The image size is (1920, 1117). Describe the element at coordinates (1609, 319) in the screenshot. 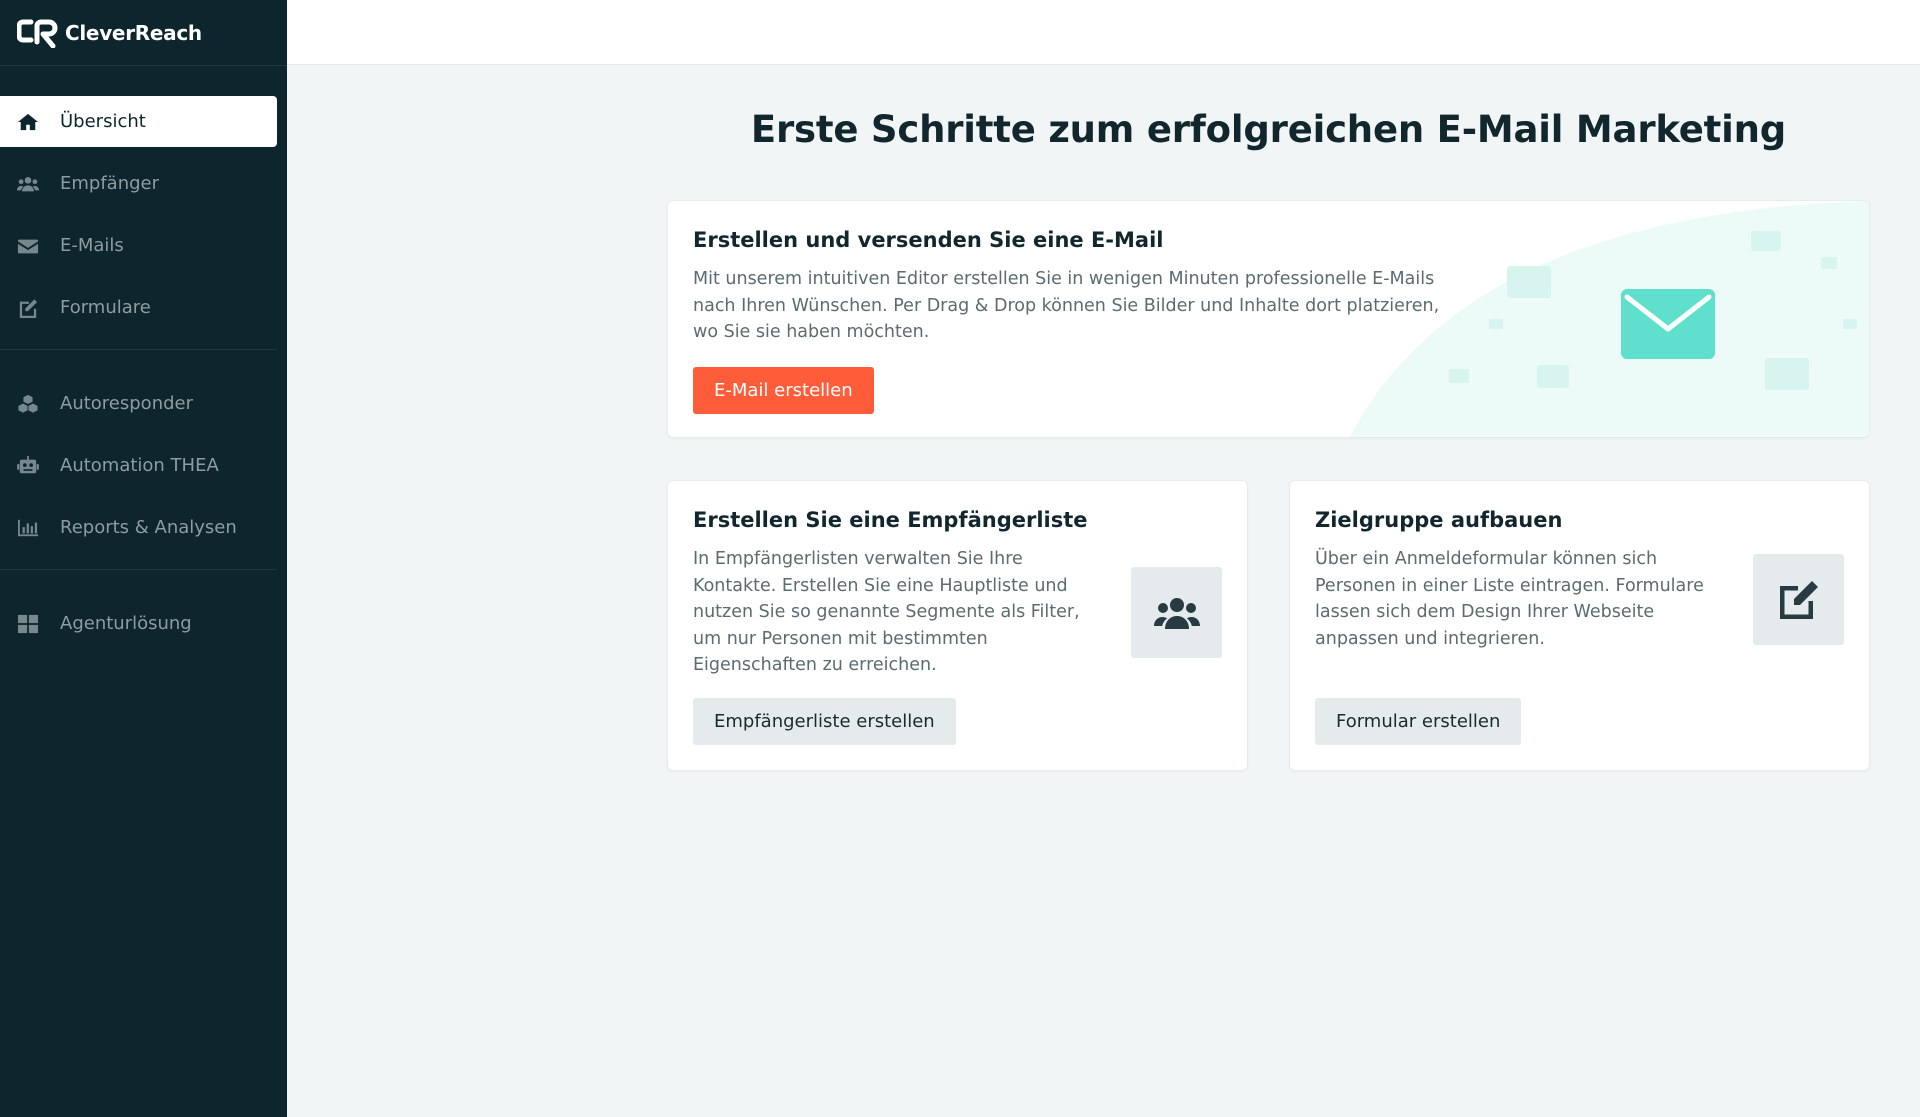

I see `email-illustration` at that location.